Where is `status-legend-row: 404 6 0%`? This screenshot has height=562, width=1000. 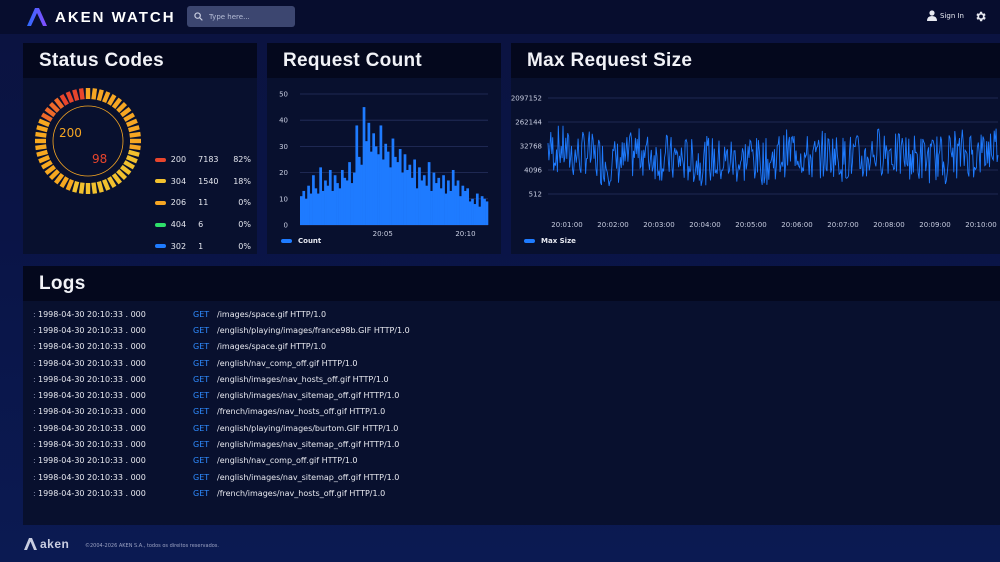
status-legend-row: 404 6 0% is located at coordinates (203, 225).